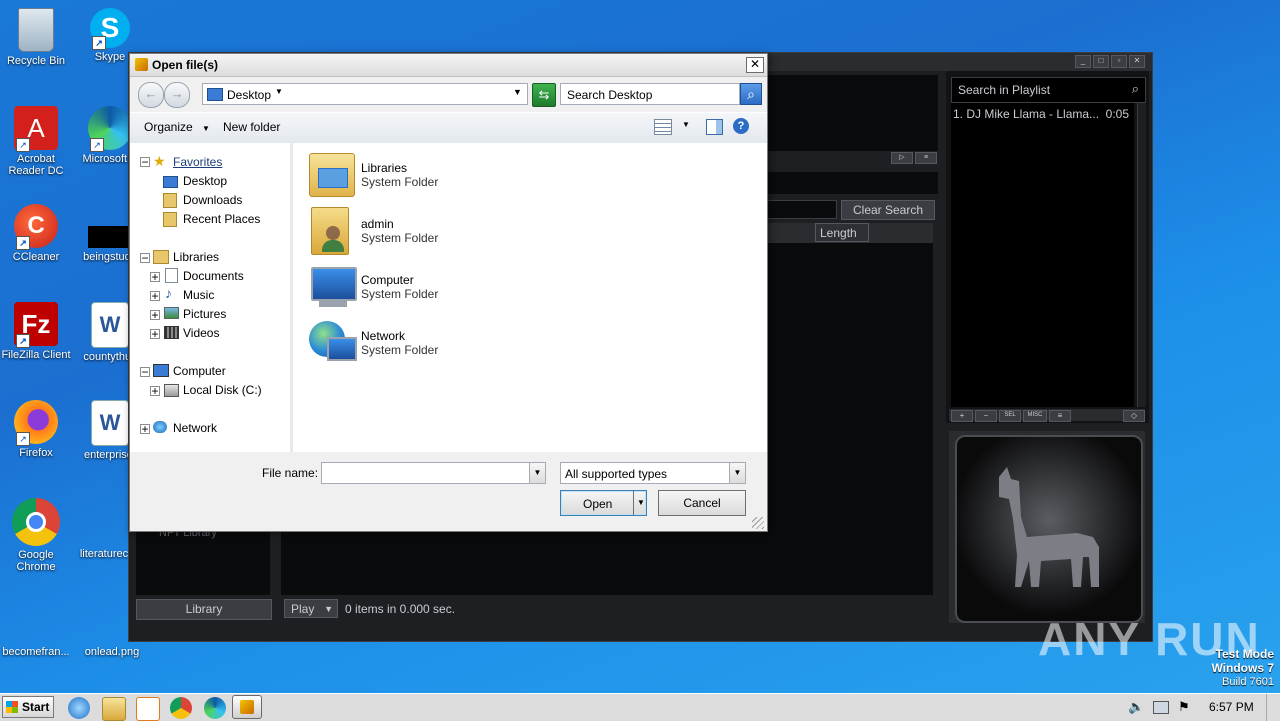  What do you see at coordinates (36, 429) in the screenshot?
I see `desktop-icon-firefox: ↗ Firefox` at bounding box center [36, 429].